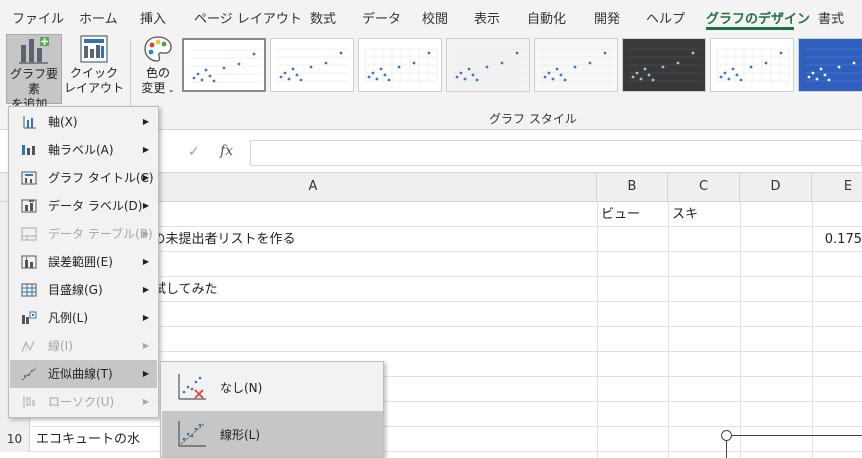  Describe the element at coordinates (158, 49) in the screenshot. I see `color-palette-icon` at that location.